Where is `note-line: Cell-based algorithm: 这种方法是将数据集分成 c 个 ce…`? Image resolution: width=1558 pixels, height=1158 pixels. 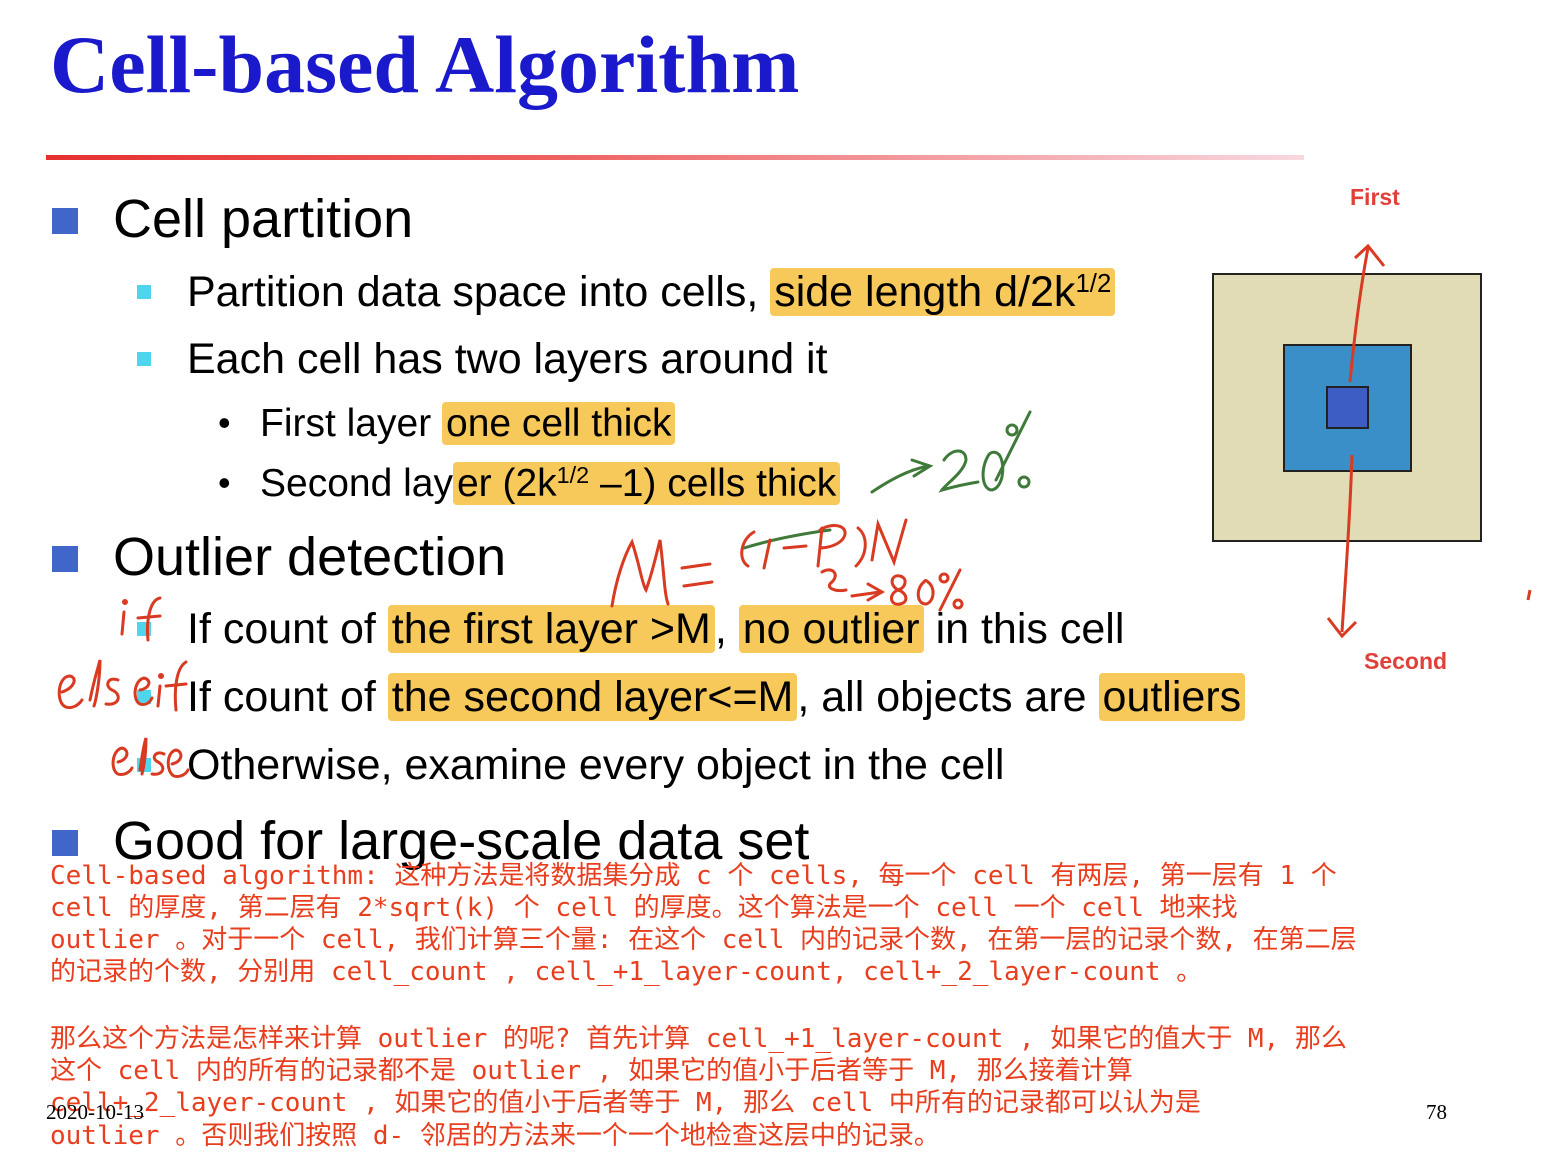
note-line: Cell-based algorithm: 这种方法是将数据集分成 c 个 ce… is located at coordinates (693, 876).